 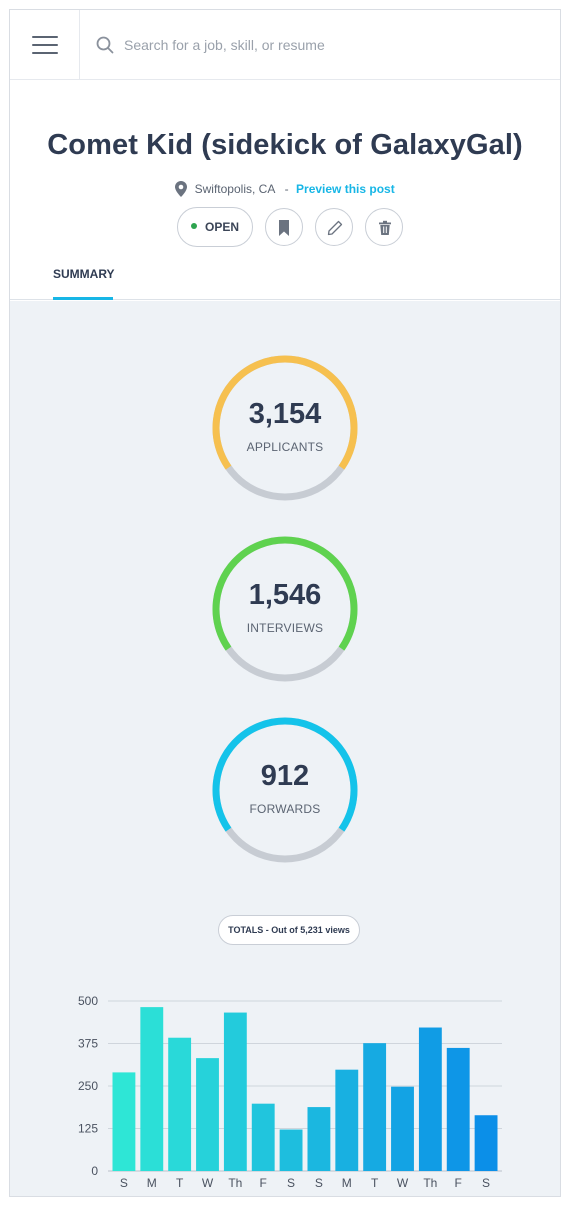 I want to click on totals-badge: TOTALS - Out of 5,231 views, so click(x=289, y=930).